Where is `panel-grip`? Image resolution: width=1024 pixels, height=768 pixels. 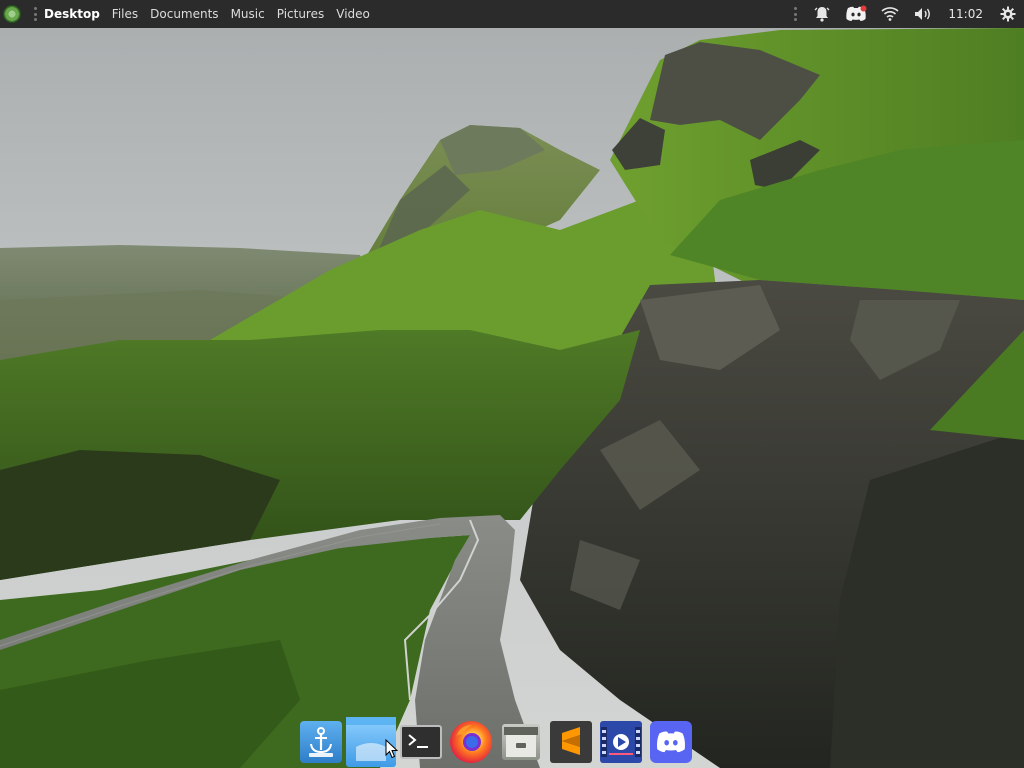
panel-grip is located at coordinates (36, 14).